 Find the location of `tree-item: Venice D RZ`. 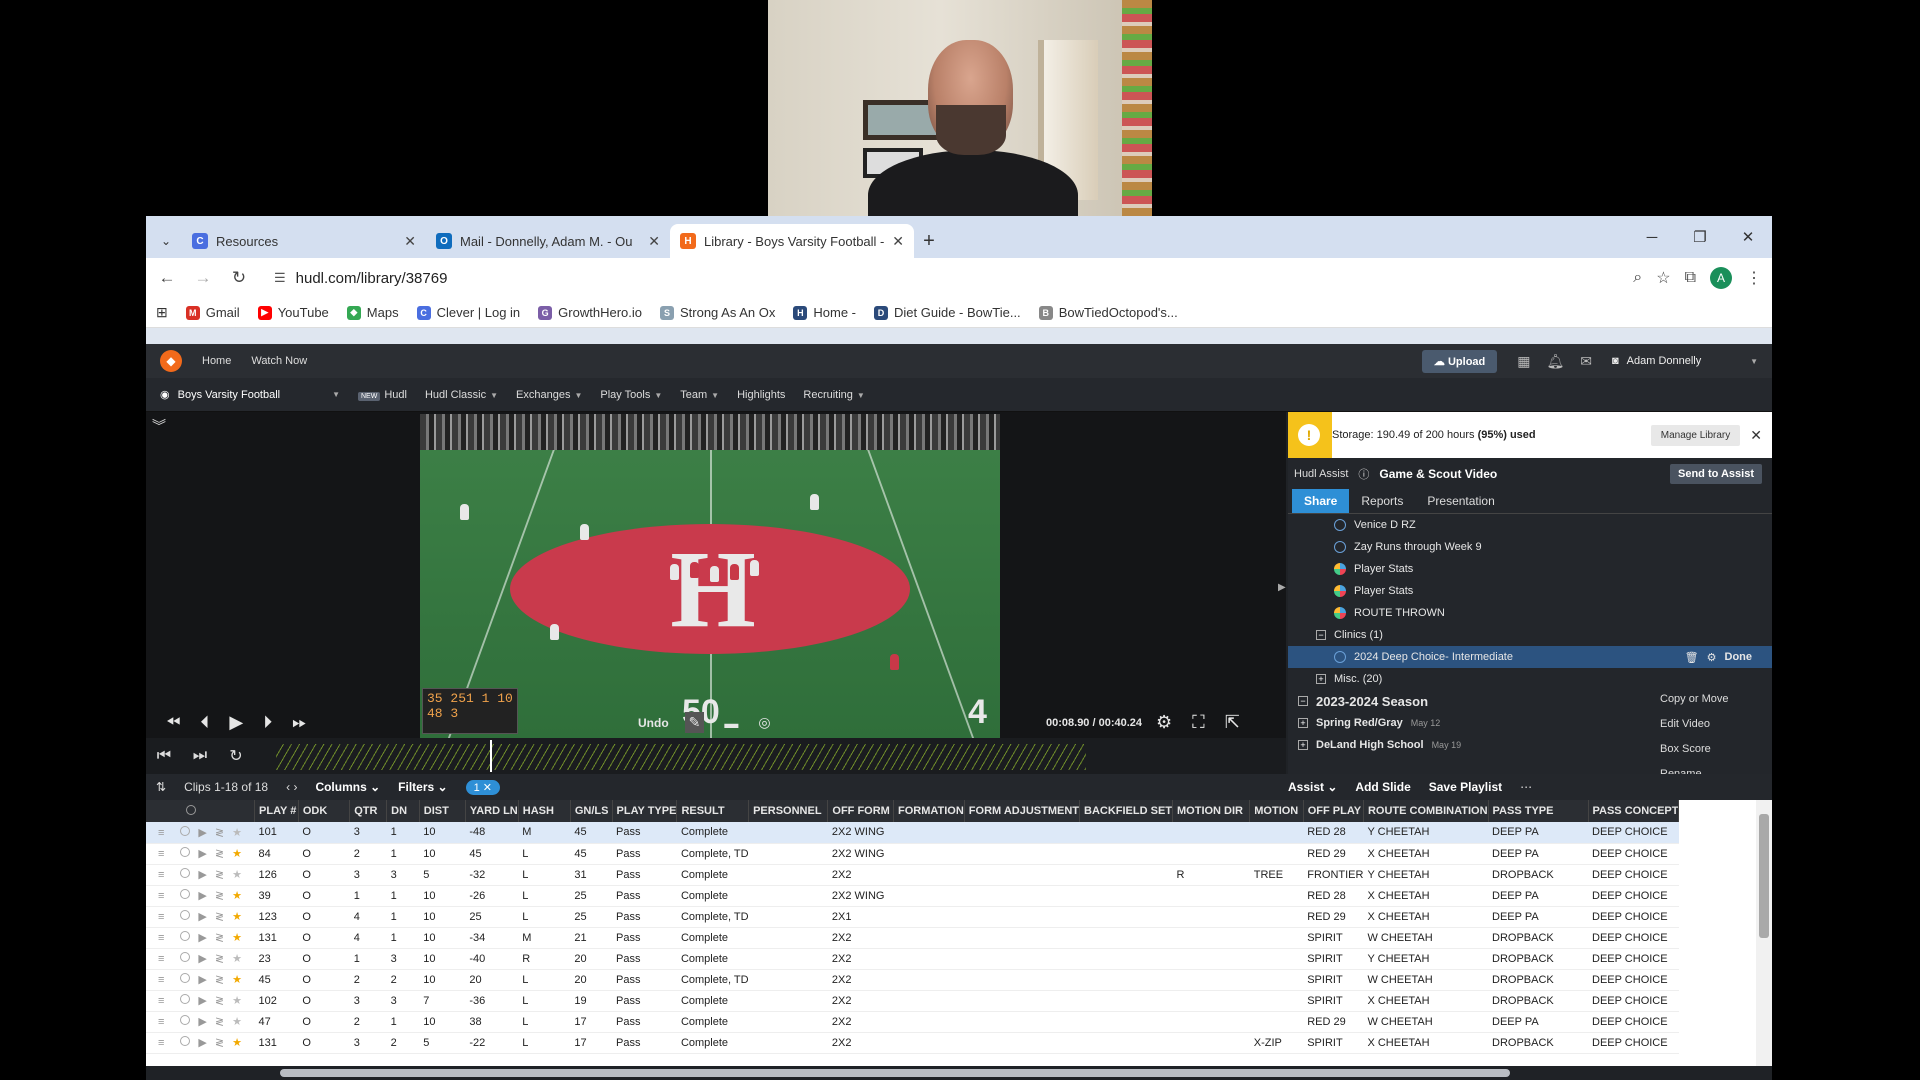

tree-item: Venice D RZ is located at coordinates (1530, 525).